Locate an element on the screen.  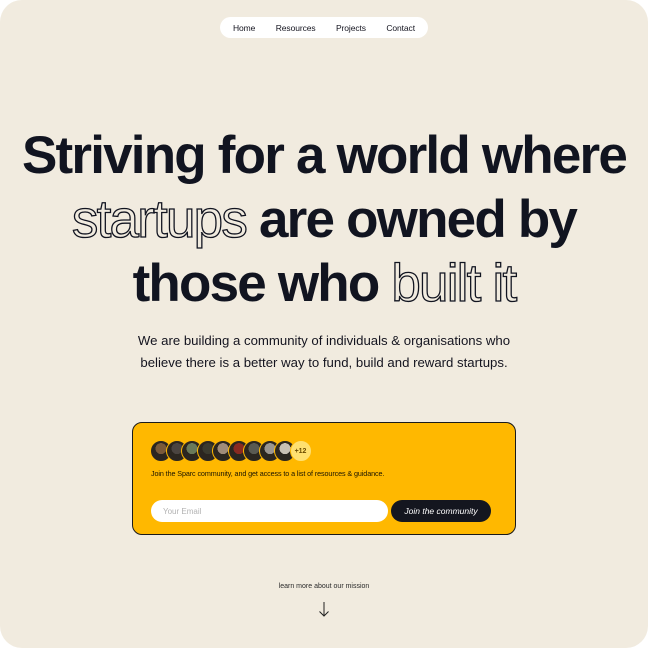
headline-outline-startups: startups is located at coordinates (159, 219).